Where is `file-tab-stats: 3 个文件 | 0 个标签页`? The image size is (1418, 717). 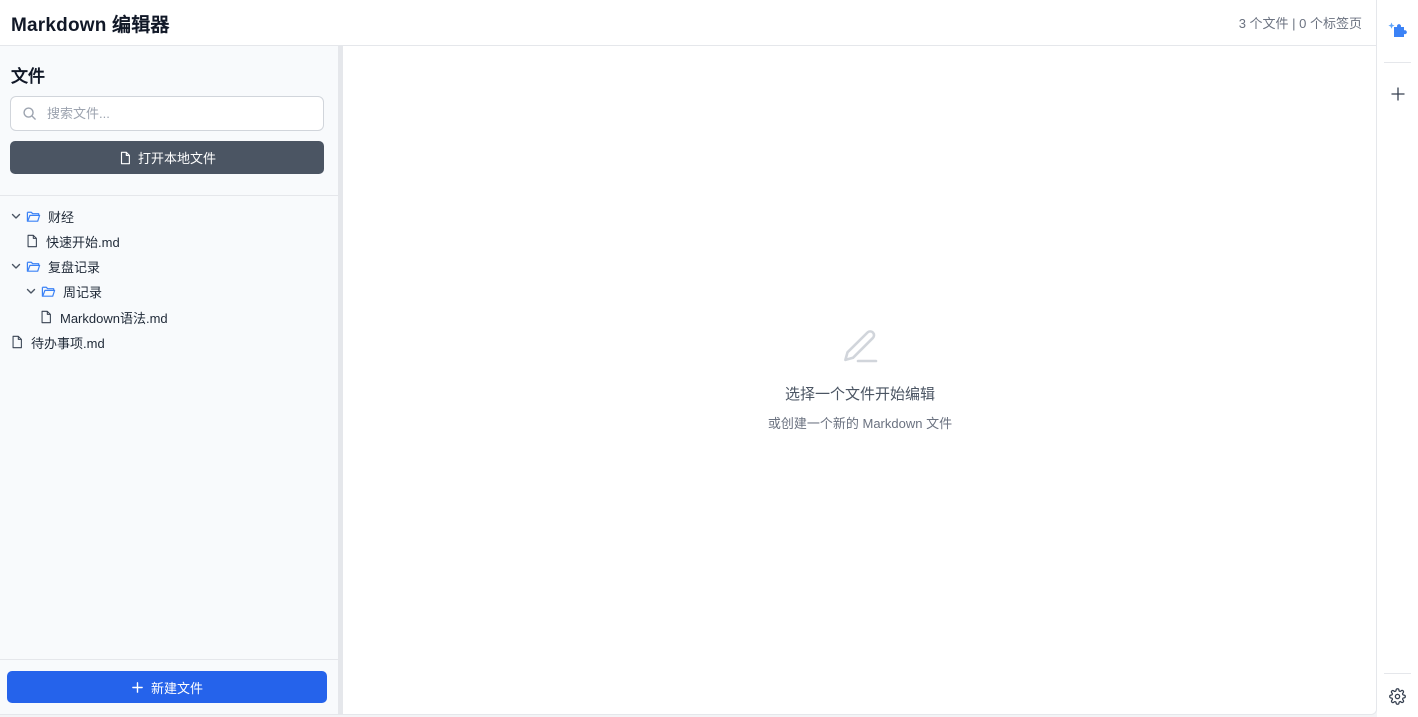
file-tab-stats: 3 个文件 | 0 个标签页 is located at coordinates (1300, 23).